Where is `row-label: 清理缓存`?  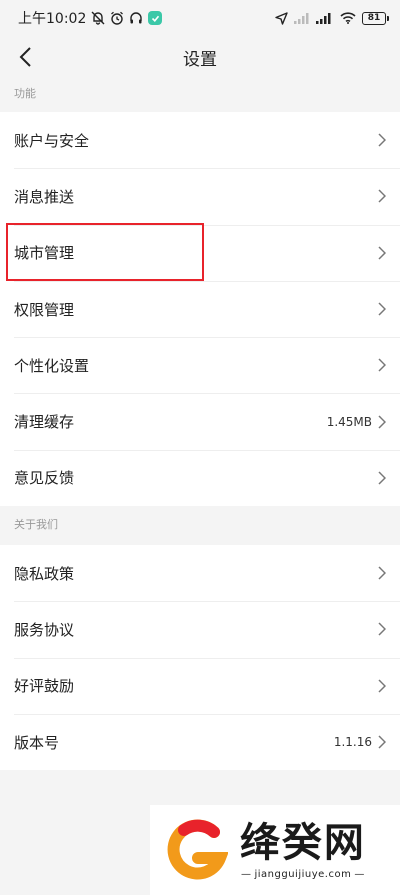
row-label: 清理缓存 is located at coordinates (44, 422).